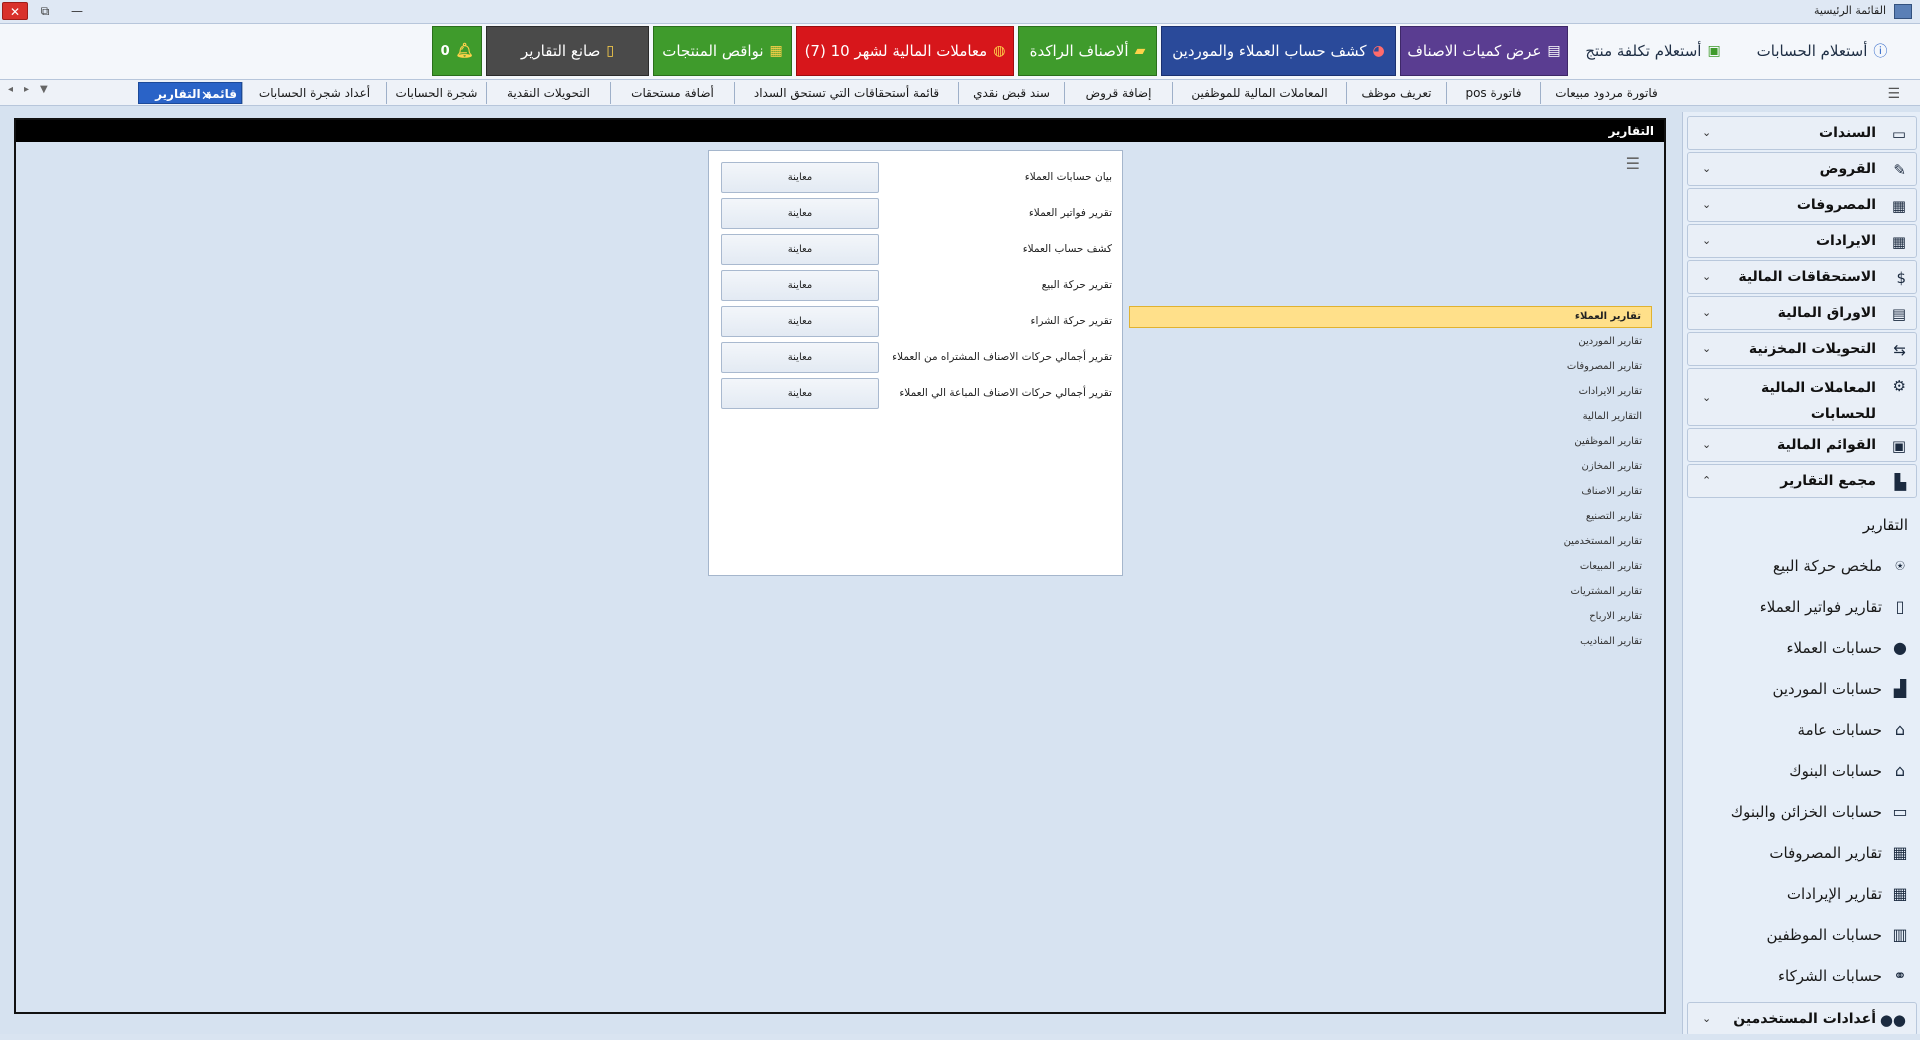  Describe the element at coordinates (1606, 93) in the screenshot. I see `tab-sales-return-invoice: فاتورة مردود مبيعات` at that location.